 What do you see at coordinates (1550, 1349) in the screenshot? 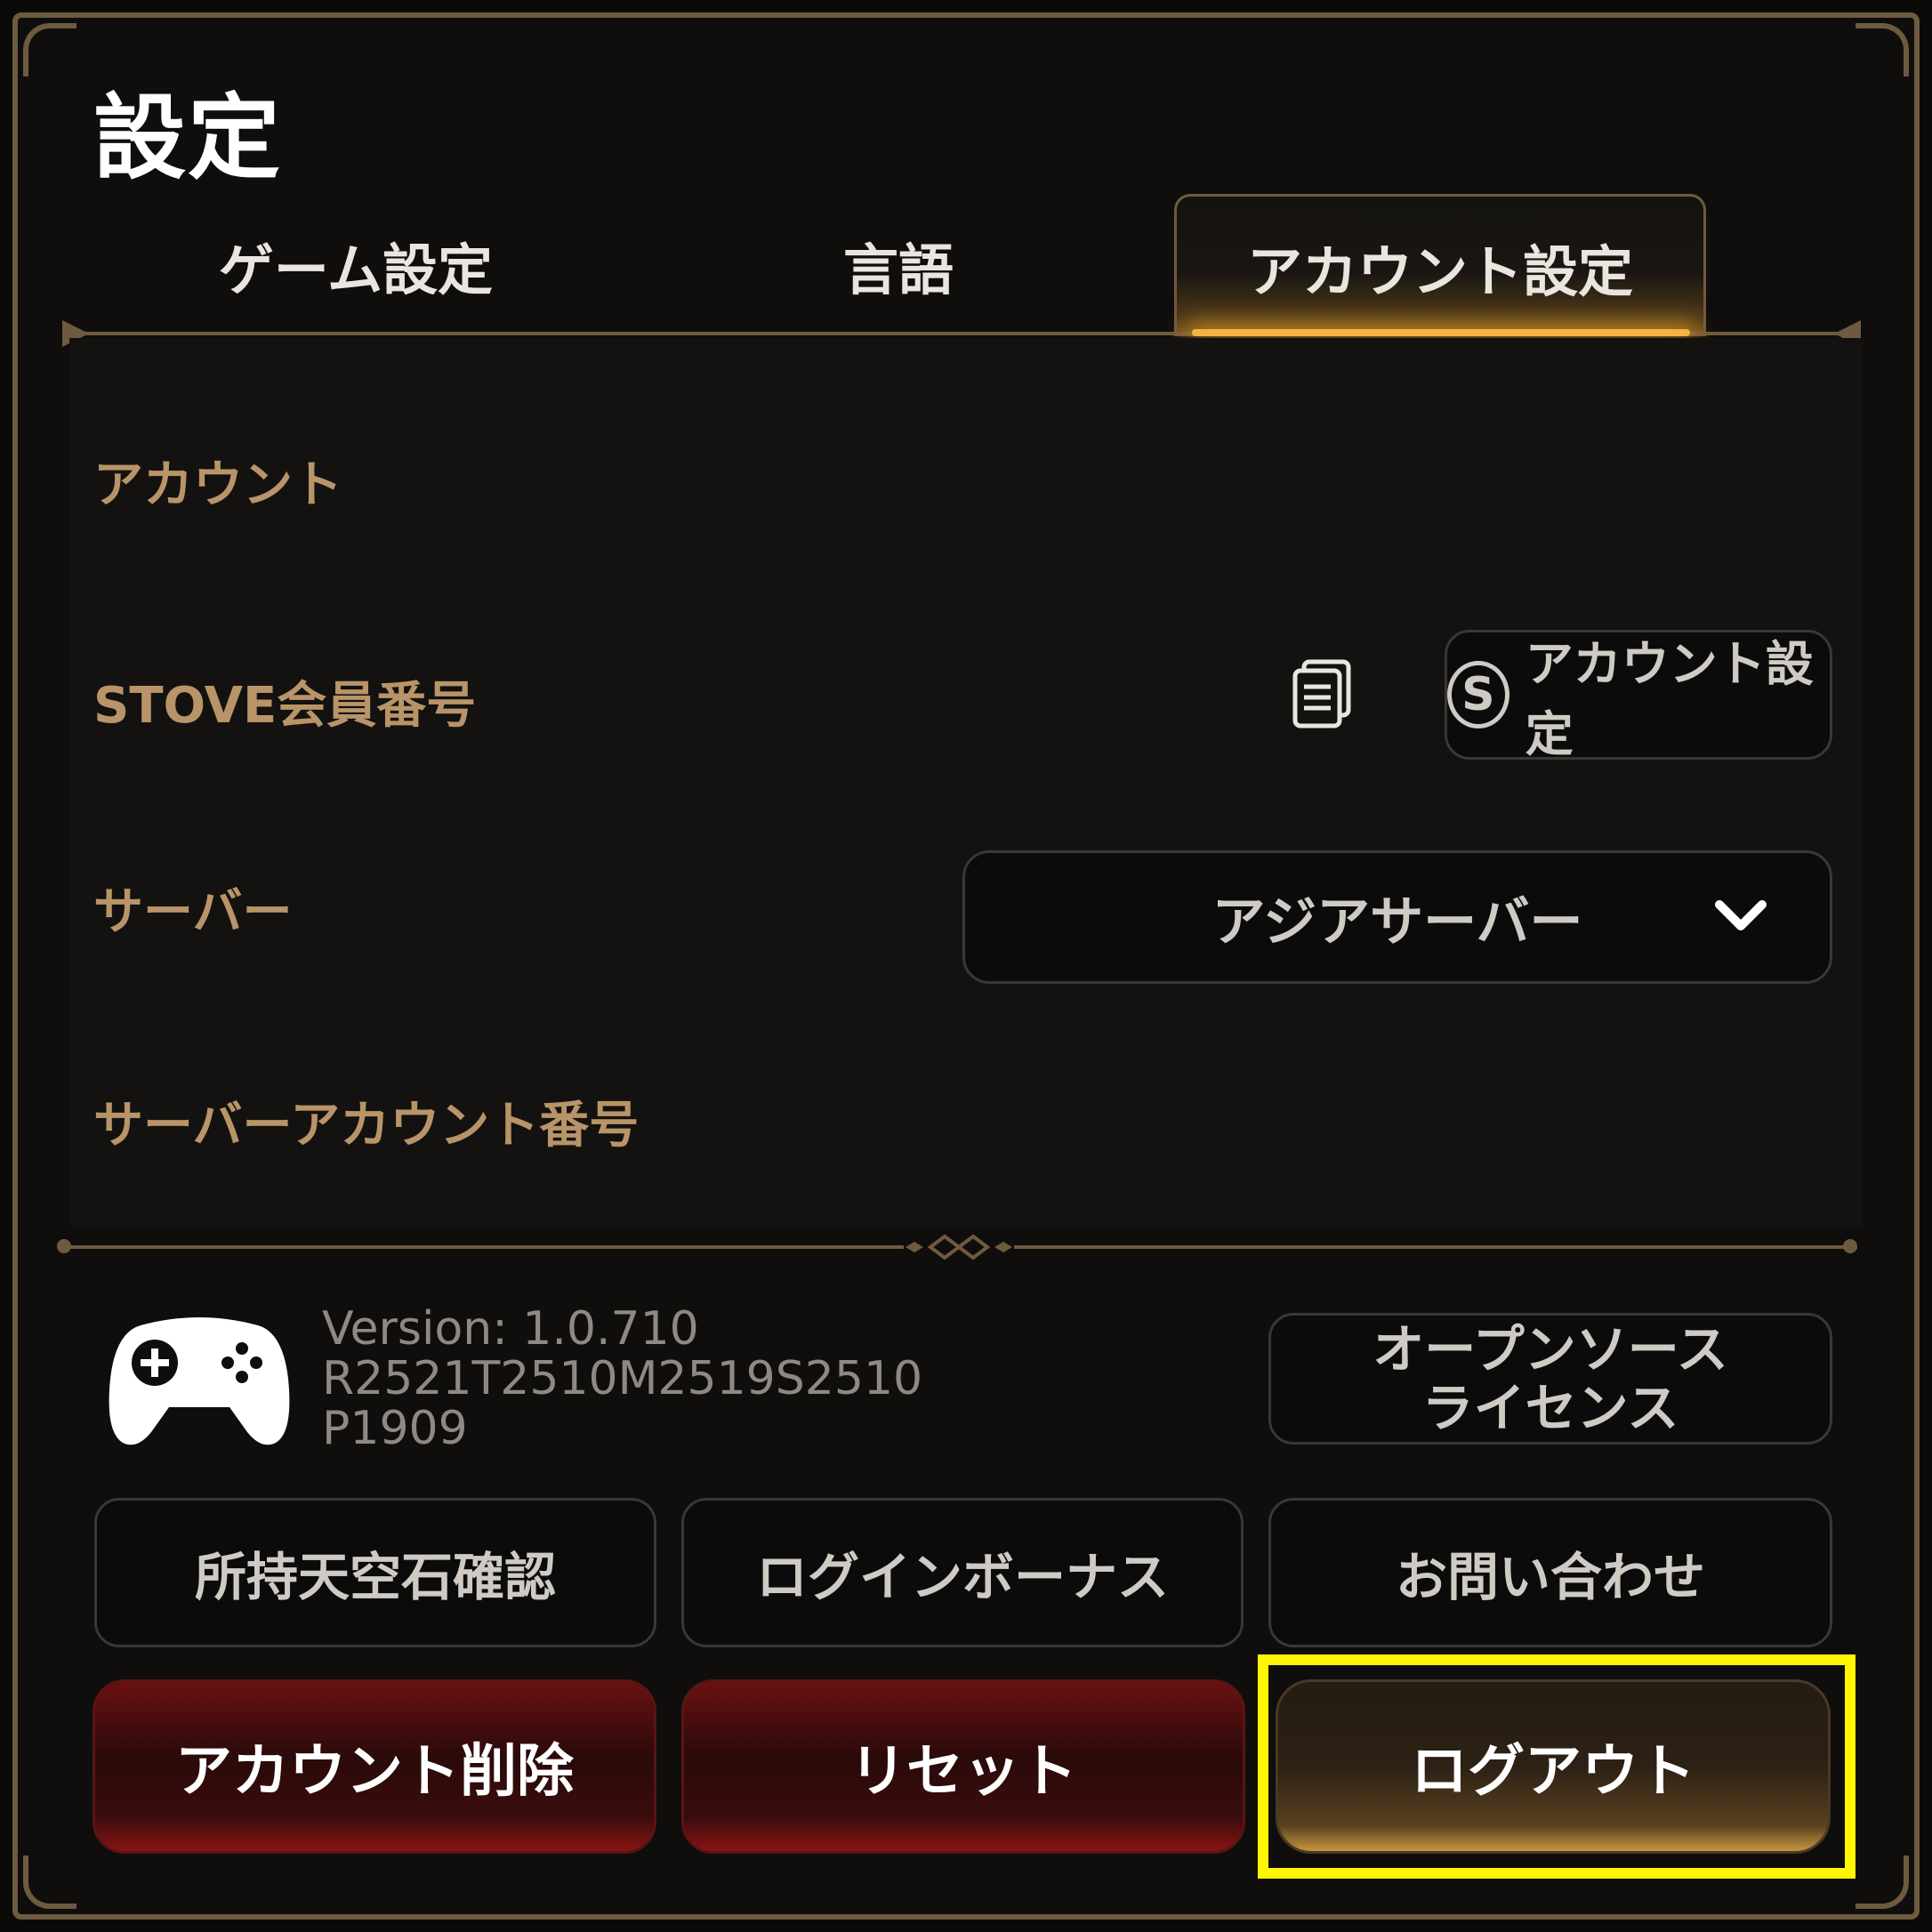
I see `license-label-line1: オープンソース` at bounding box center [1550, 1349].